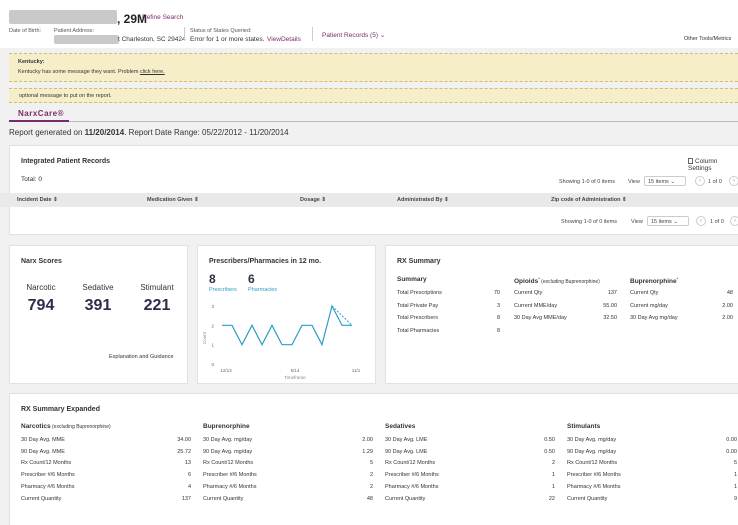 This screenshot has height=525, width=738. Describe the element at coordinates (86, 39) in the screenshot. I see `redacted-address` at that location.